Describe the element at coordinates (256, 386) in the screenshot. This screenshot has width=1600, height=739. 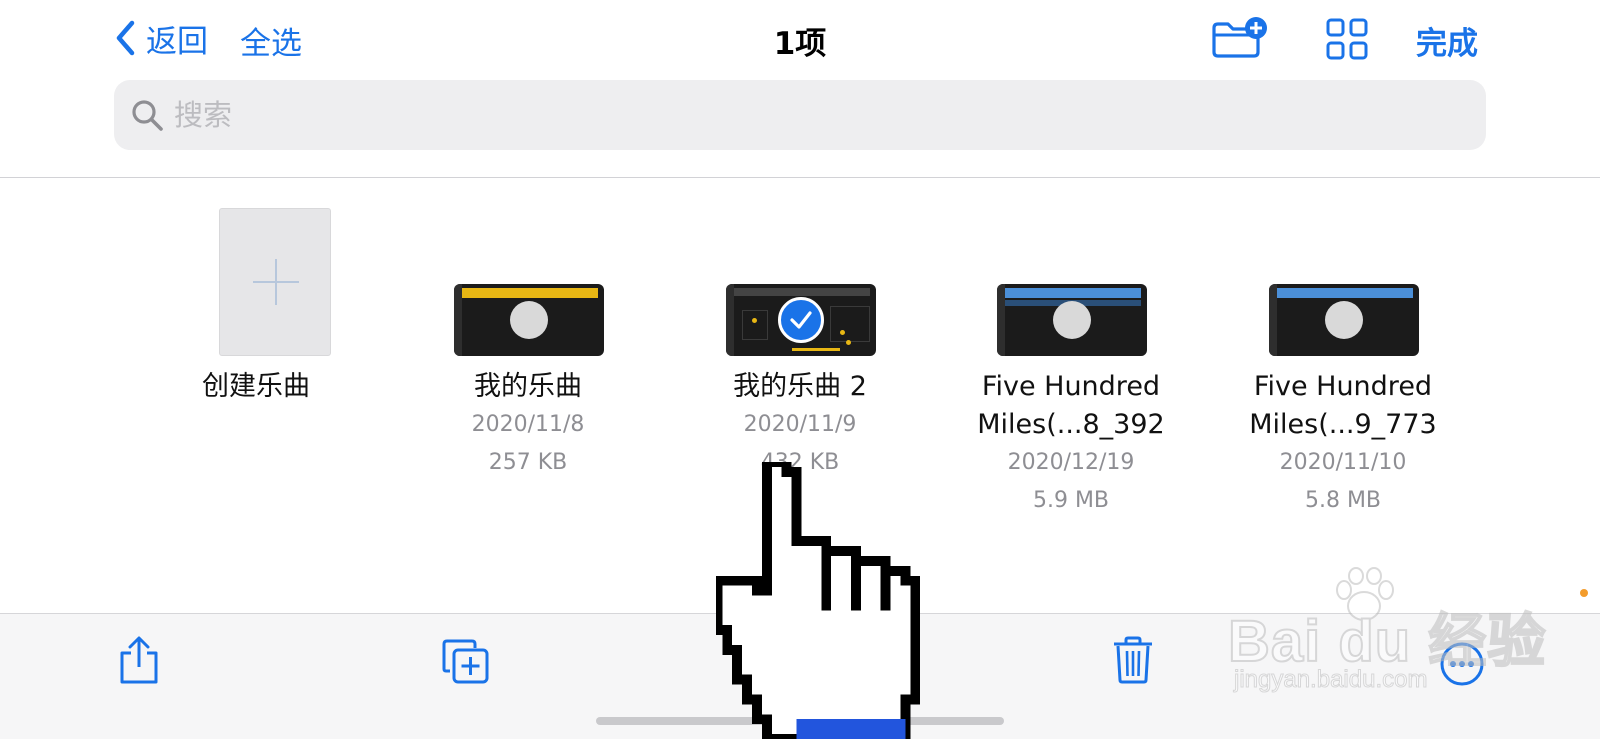
I see `item-name: 创建乐曲` at that location.